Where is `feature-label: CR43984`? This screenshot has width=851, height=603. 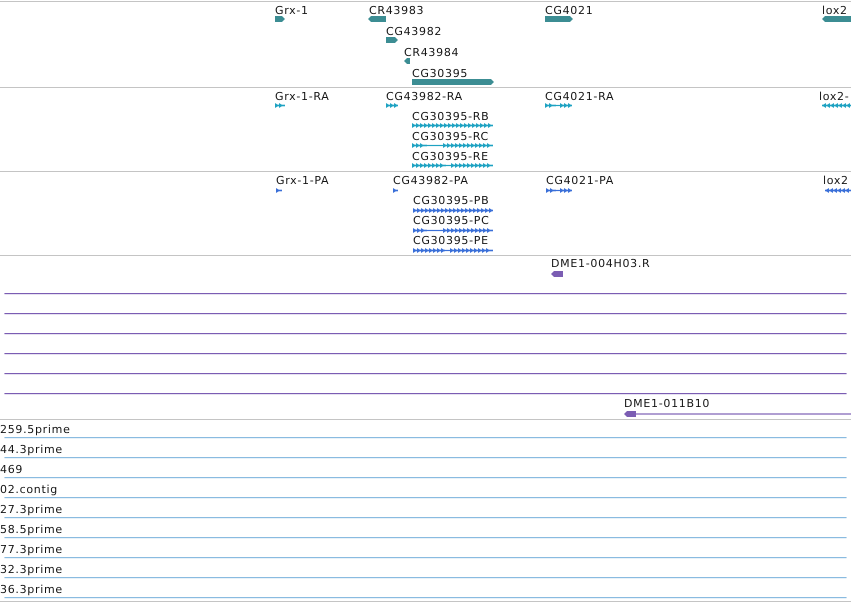 feature-label: CR43984 is located at coordinates (432, 52).